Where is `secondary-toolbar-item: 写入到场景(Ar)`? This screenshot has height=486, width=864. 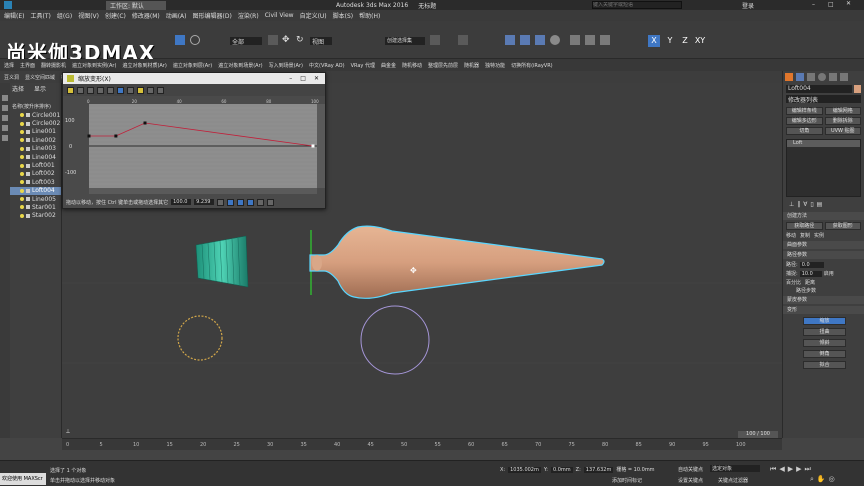 secondary-toolbar-item: 写入到场景(Ar) is located at coordinates (286, 65).